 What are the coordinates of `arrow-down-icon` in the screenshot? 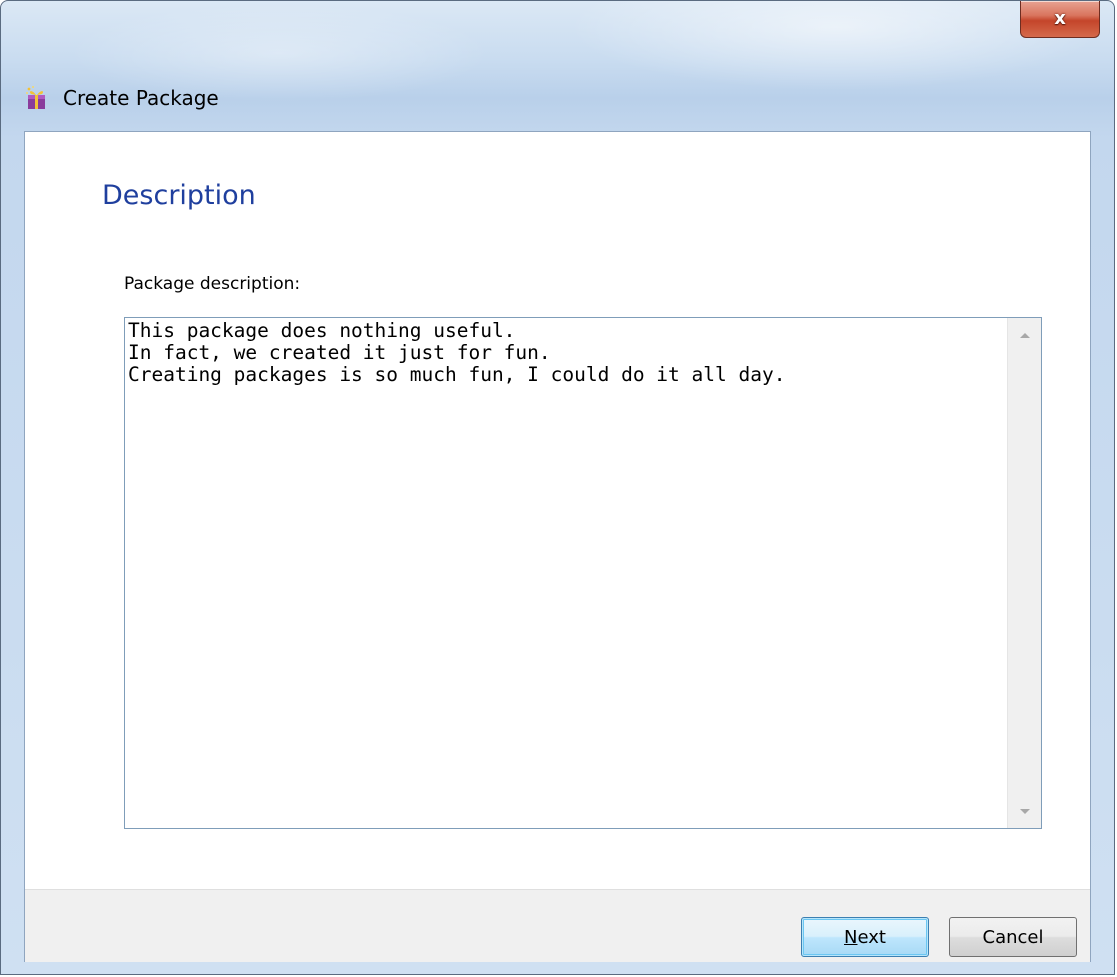 It's located at (1024, 811).